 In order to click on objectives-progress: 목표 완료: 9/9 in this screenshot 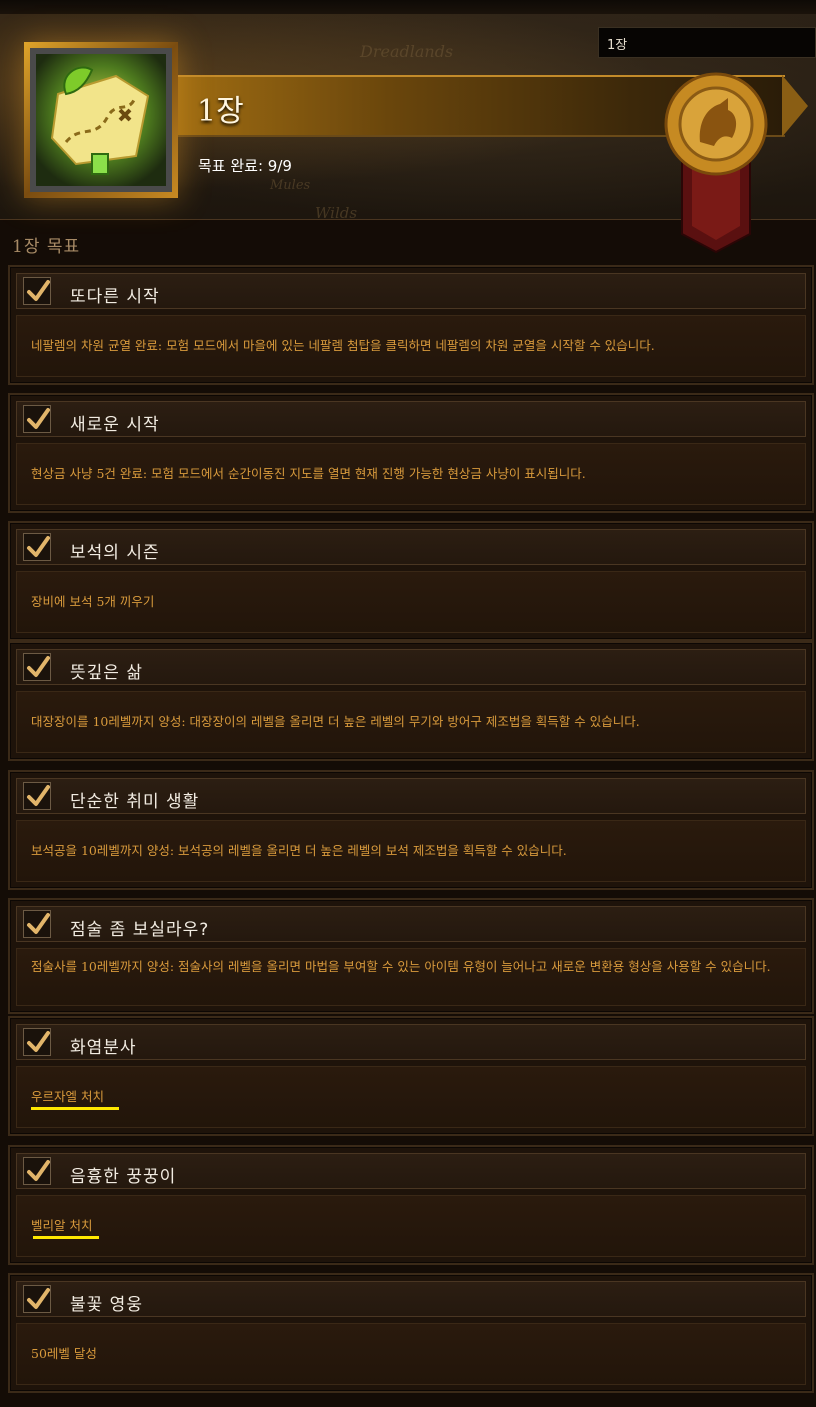, I will do `click(245, 166)`.